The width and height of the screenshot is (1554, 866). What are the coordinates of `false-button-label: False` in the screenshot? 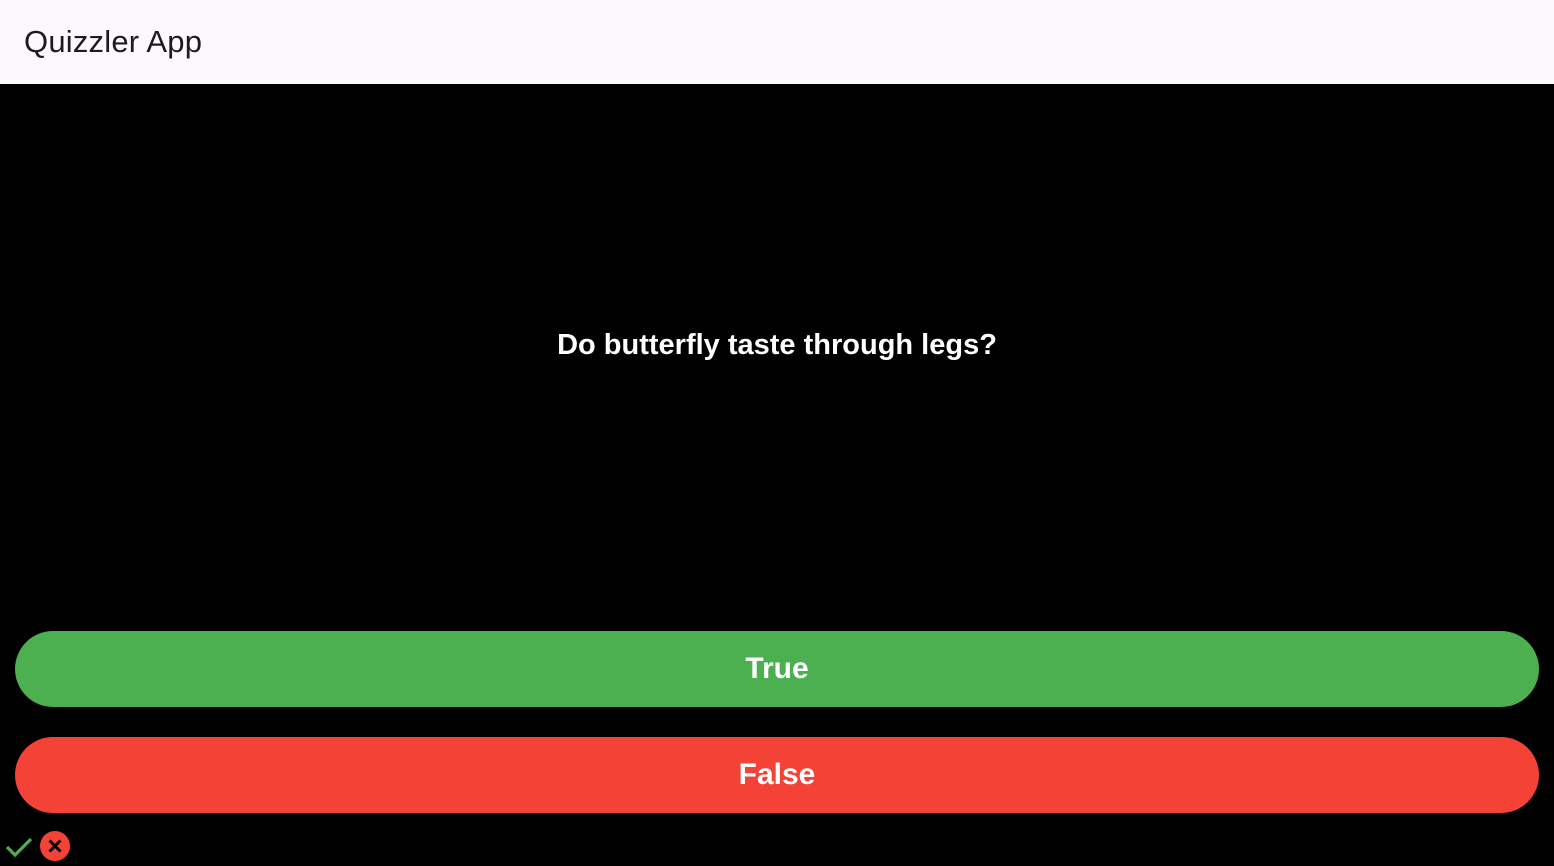 It's located at (777, 774).